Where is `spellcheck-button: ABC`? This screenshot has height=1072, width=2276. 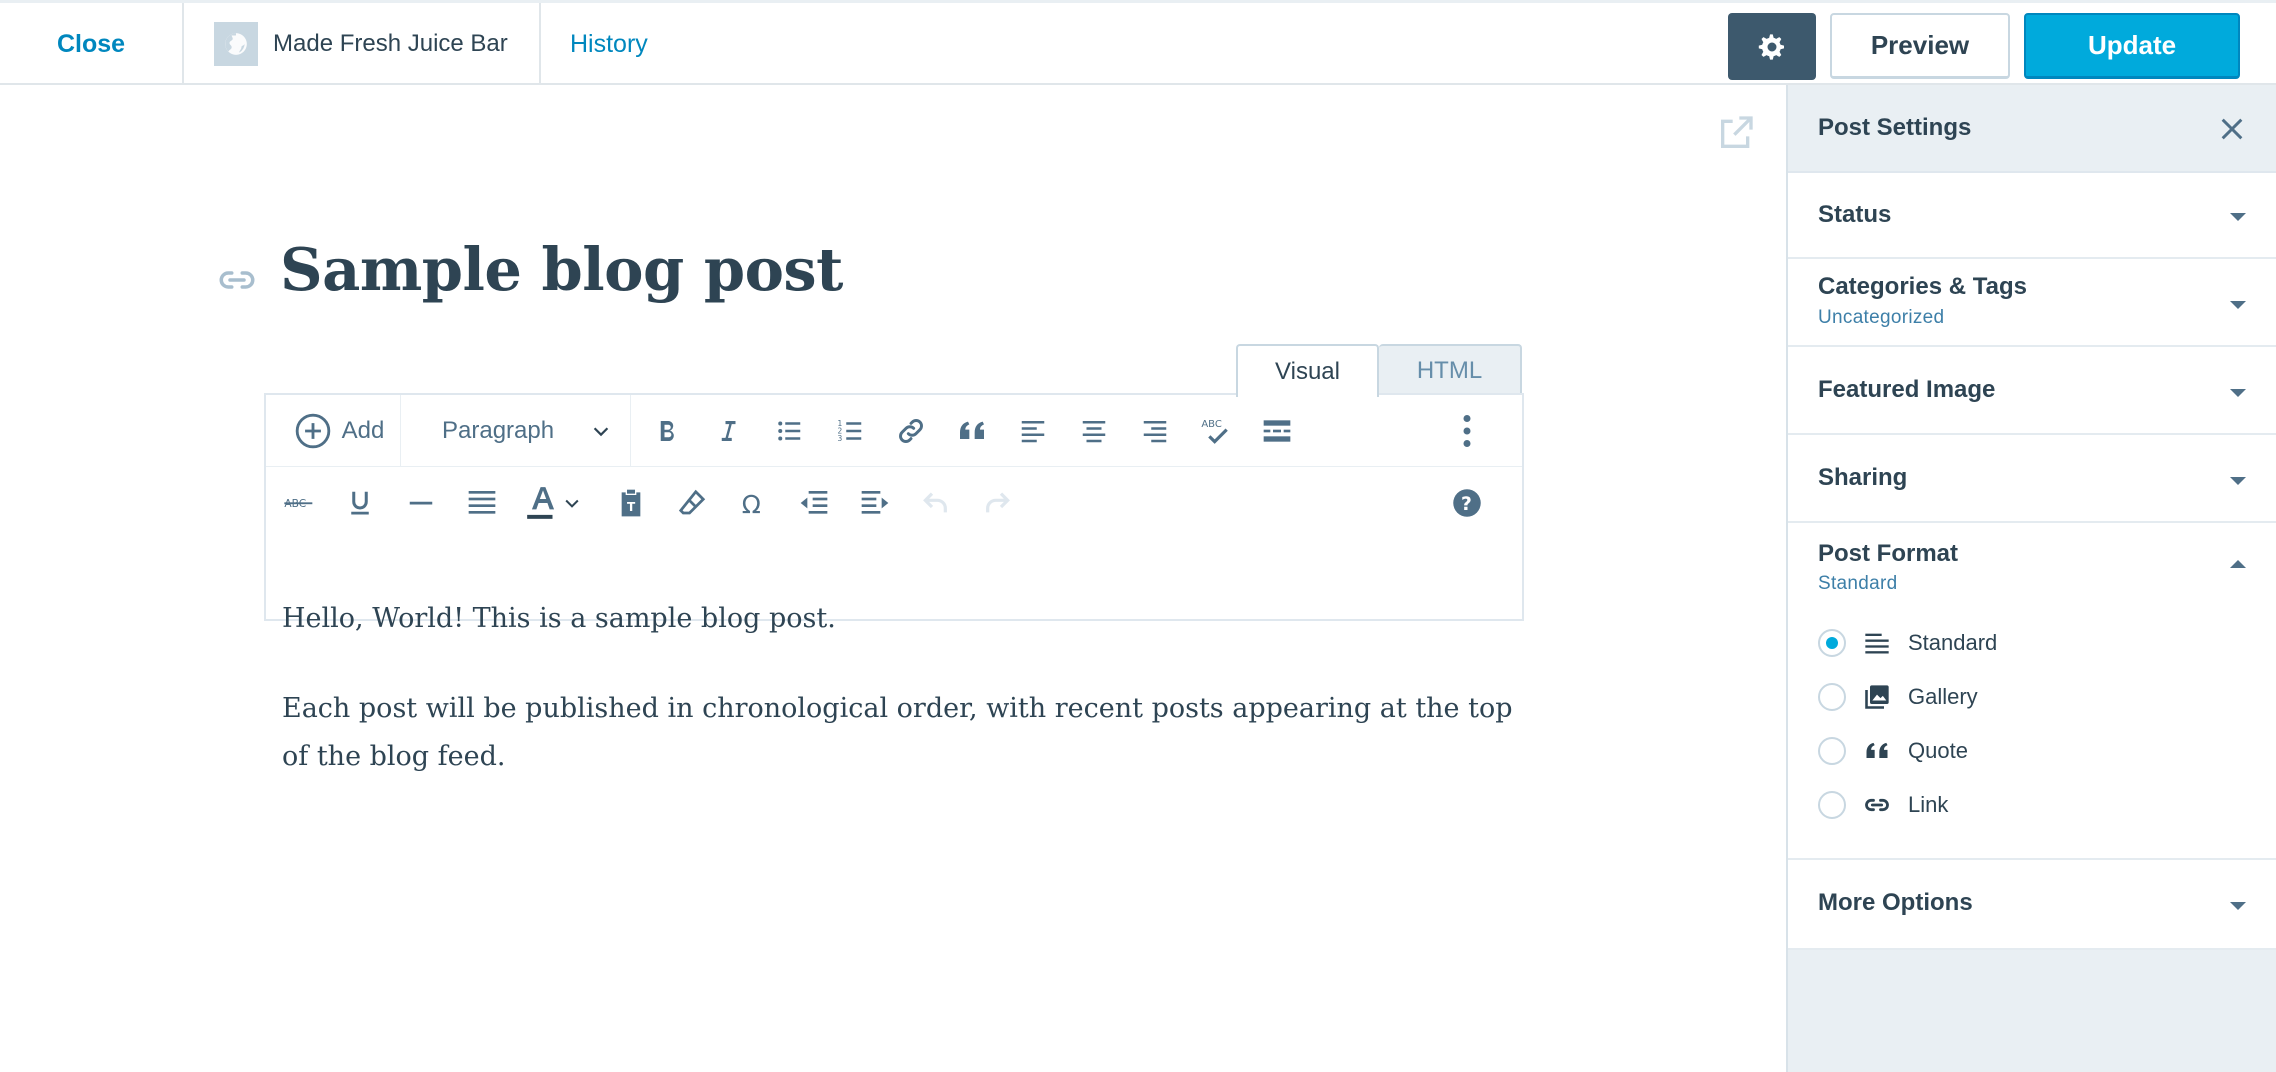 spellcheck-button: ABC is located at coordinates (1216, 431).